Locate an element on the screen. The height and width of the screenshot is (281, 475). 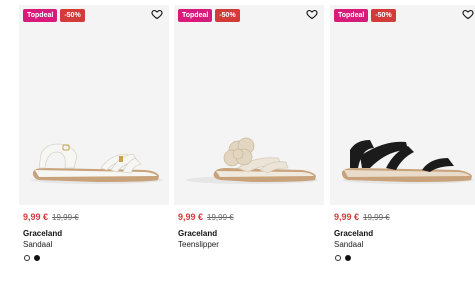
flip-flop-image is located at coordinates (252, 160).